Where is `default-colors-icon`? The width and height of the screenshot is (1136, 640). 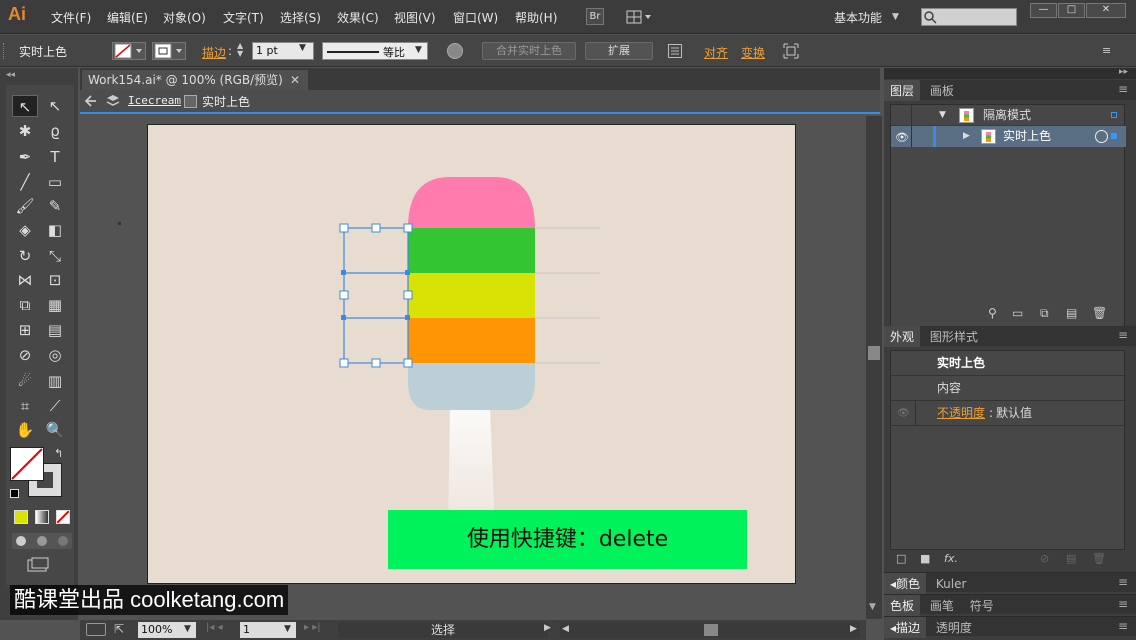 default-colors-icon is located at coordinates (14, 493).